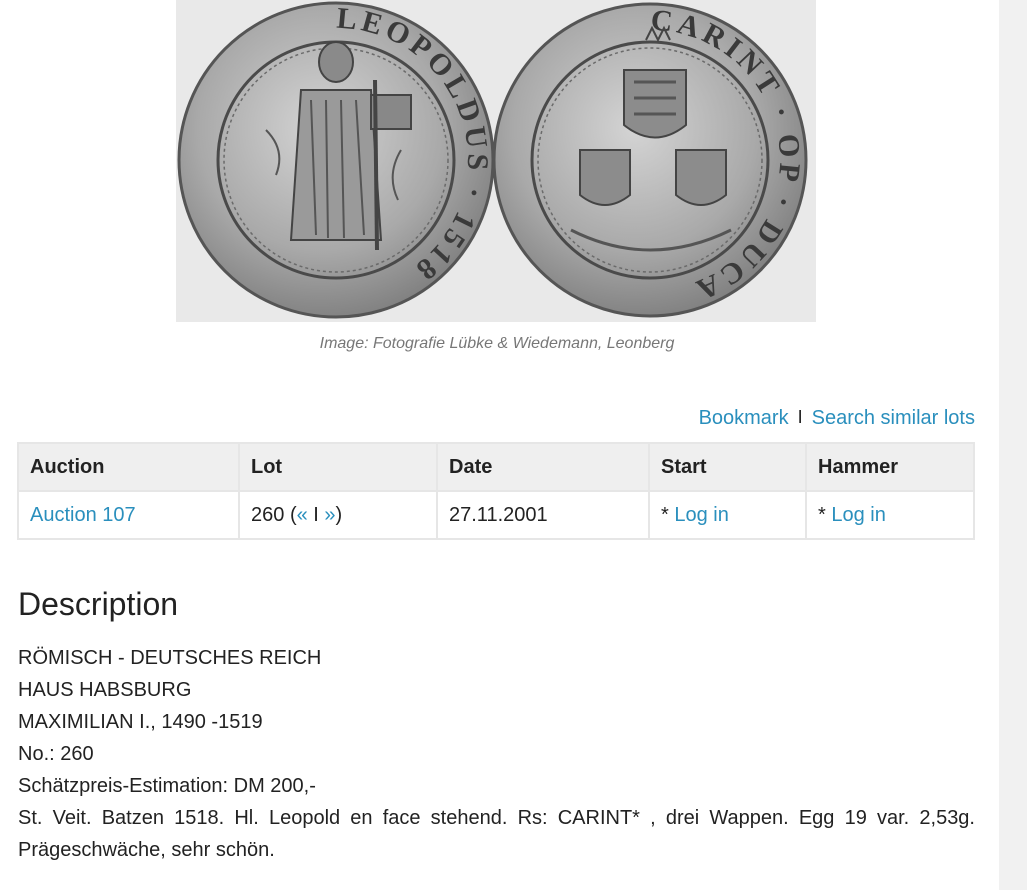  Describe the element at coordinates (338, 467) in the screenshot. I see `header-lot: Lot` at that location.